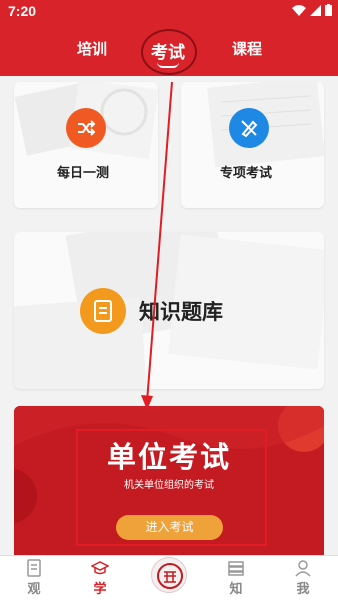 This screenshot has width=338, height=600. What do you see at coordinates (236, 568) in the screenshot?
I see `books-icon` at bounding box center [236, 568].